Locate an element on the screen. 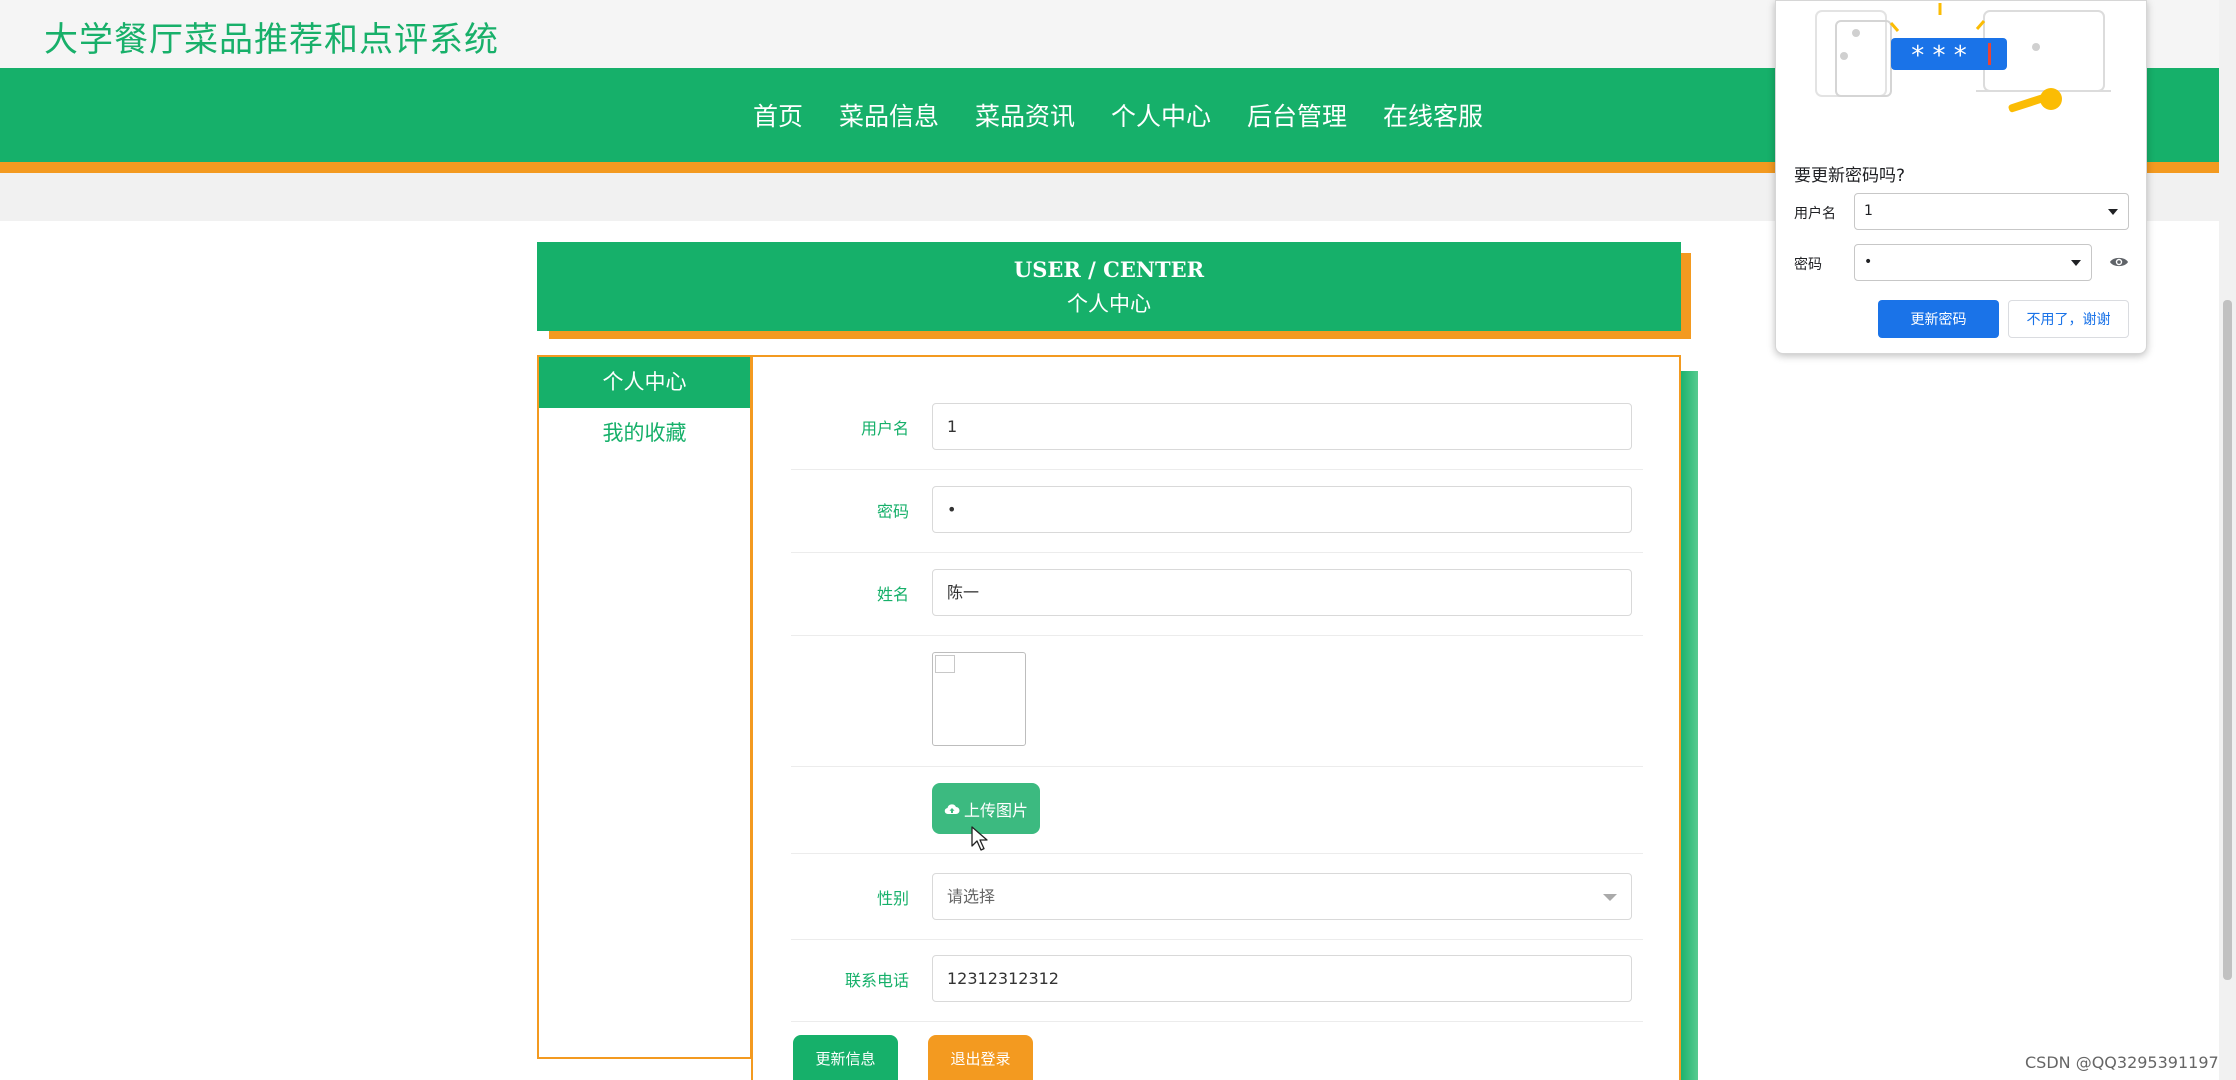  eye-icon is located at coordinates (2119, 262).